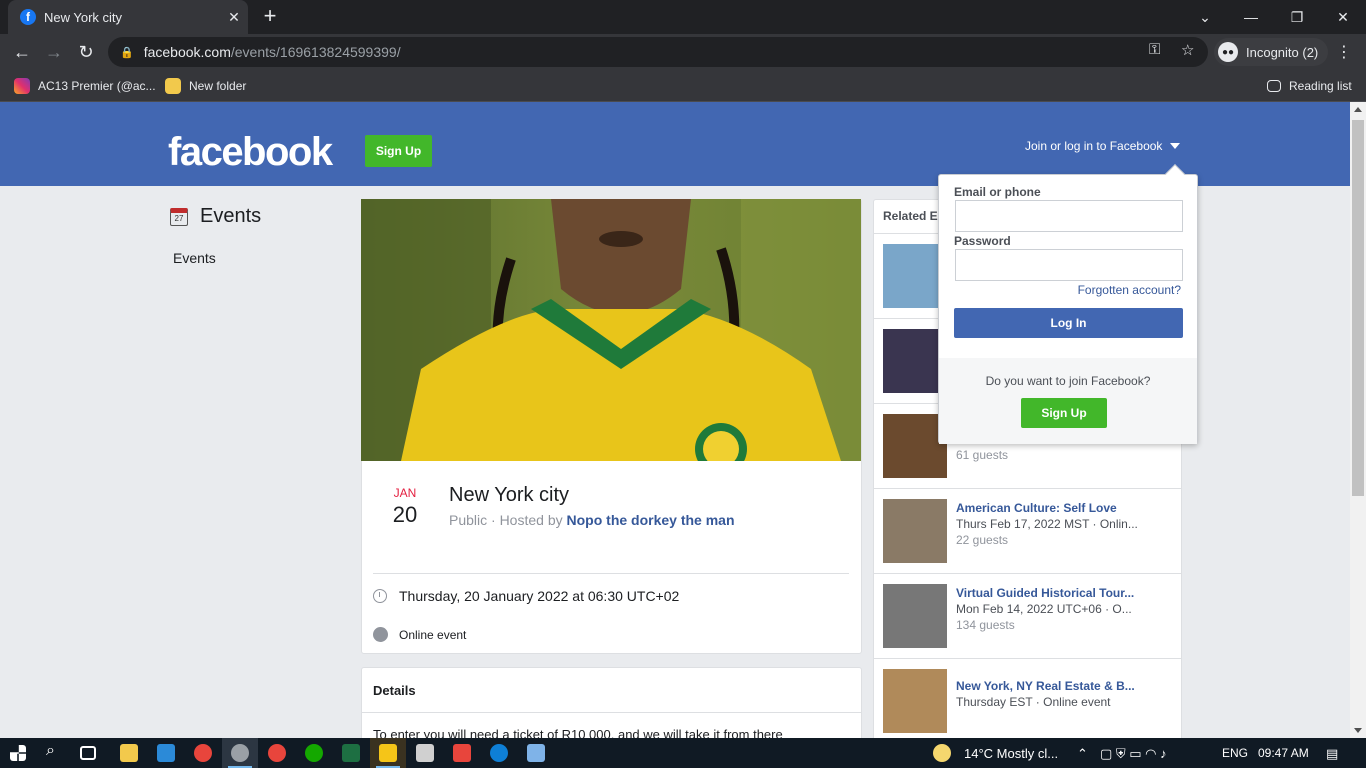 Image resolution: width=1366 pixels, height=768 pixels. Describe the element at coordinates (910, 216) in the screenshot. I see `related-events-heading: Related E` at that location.